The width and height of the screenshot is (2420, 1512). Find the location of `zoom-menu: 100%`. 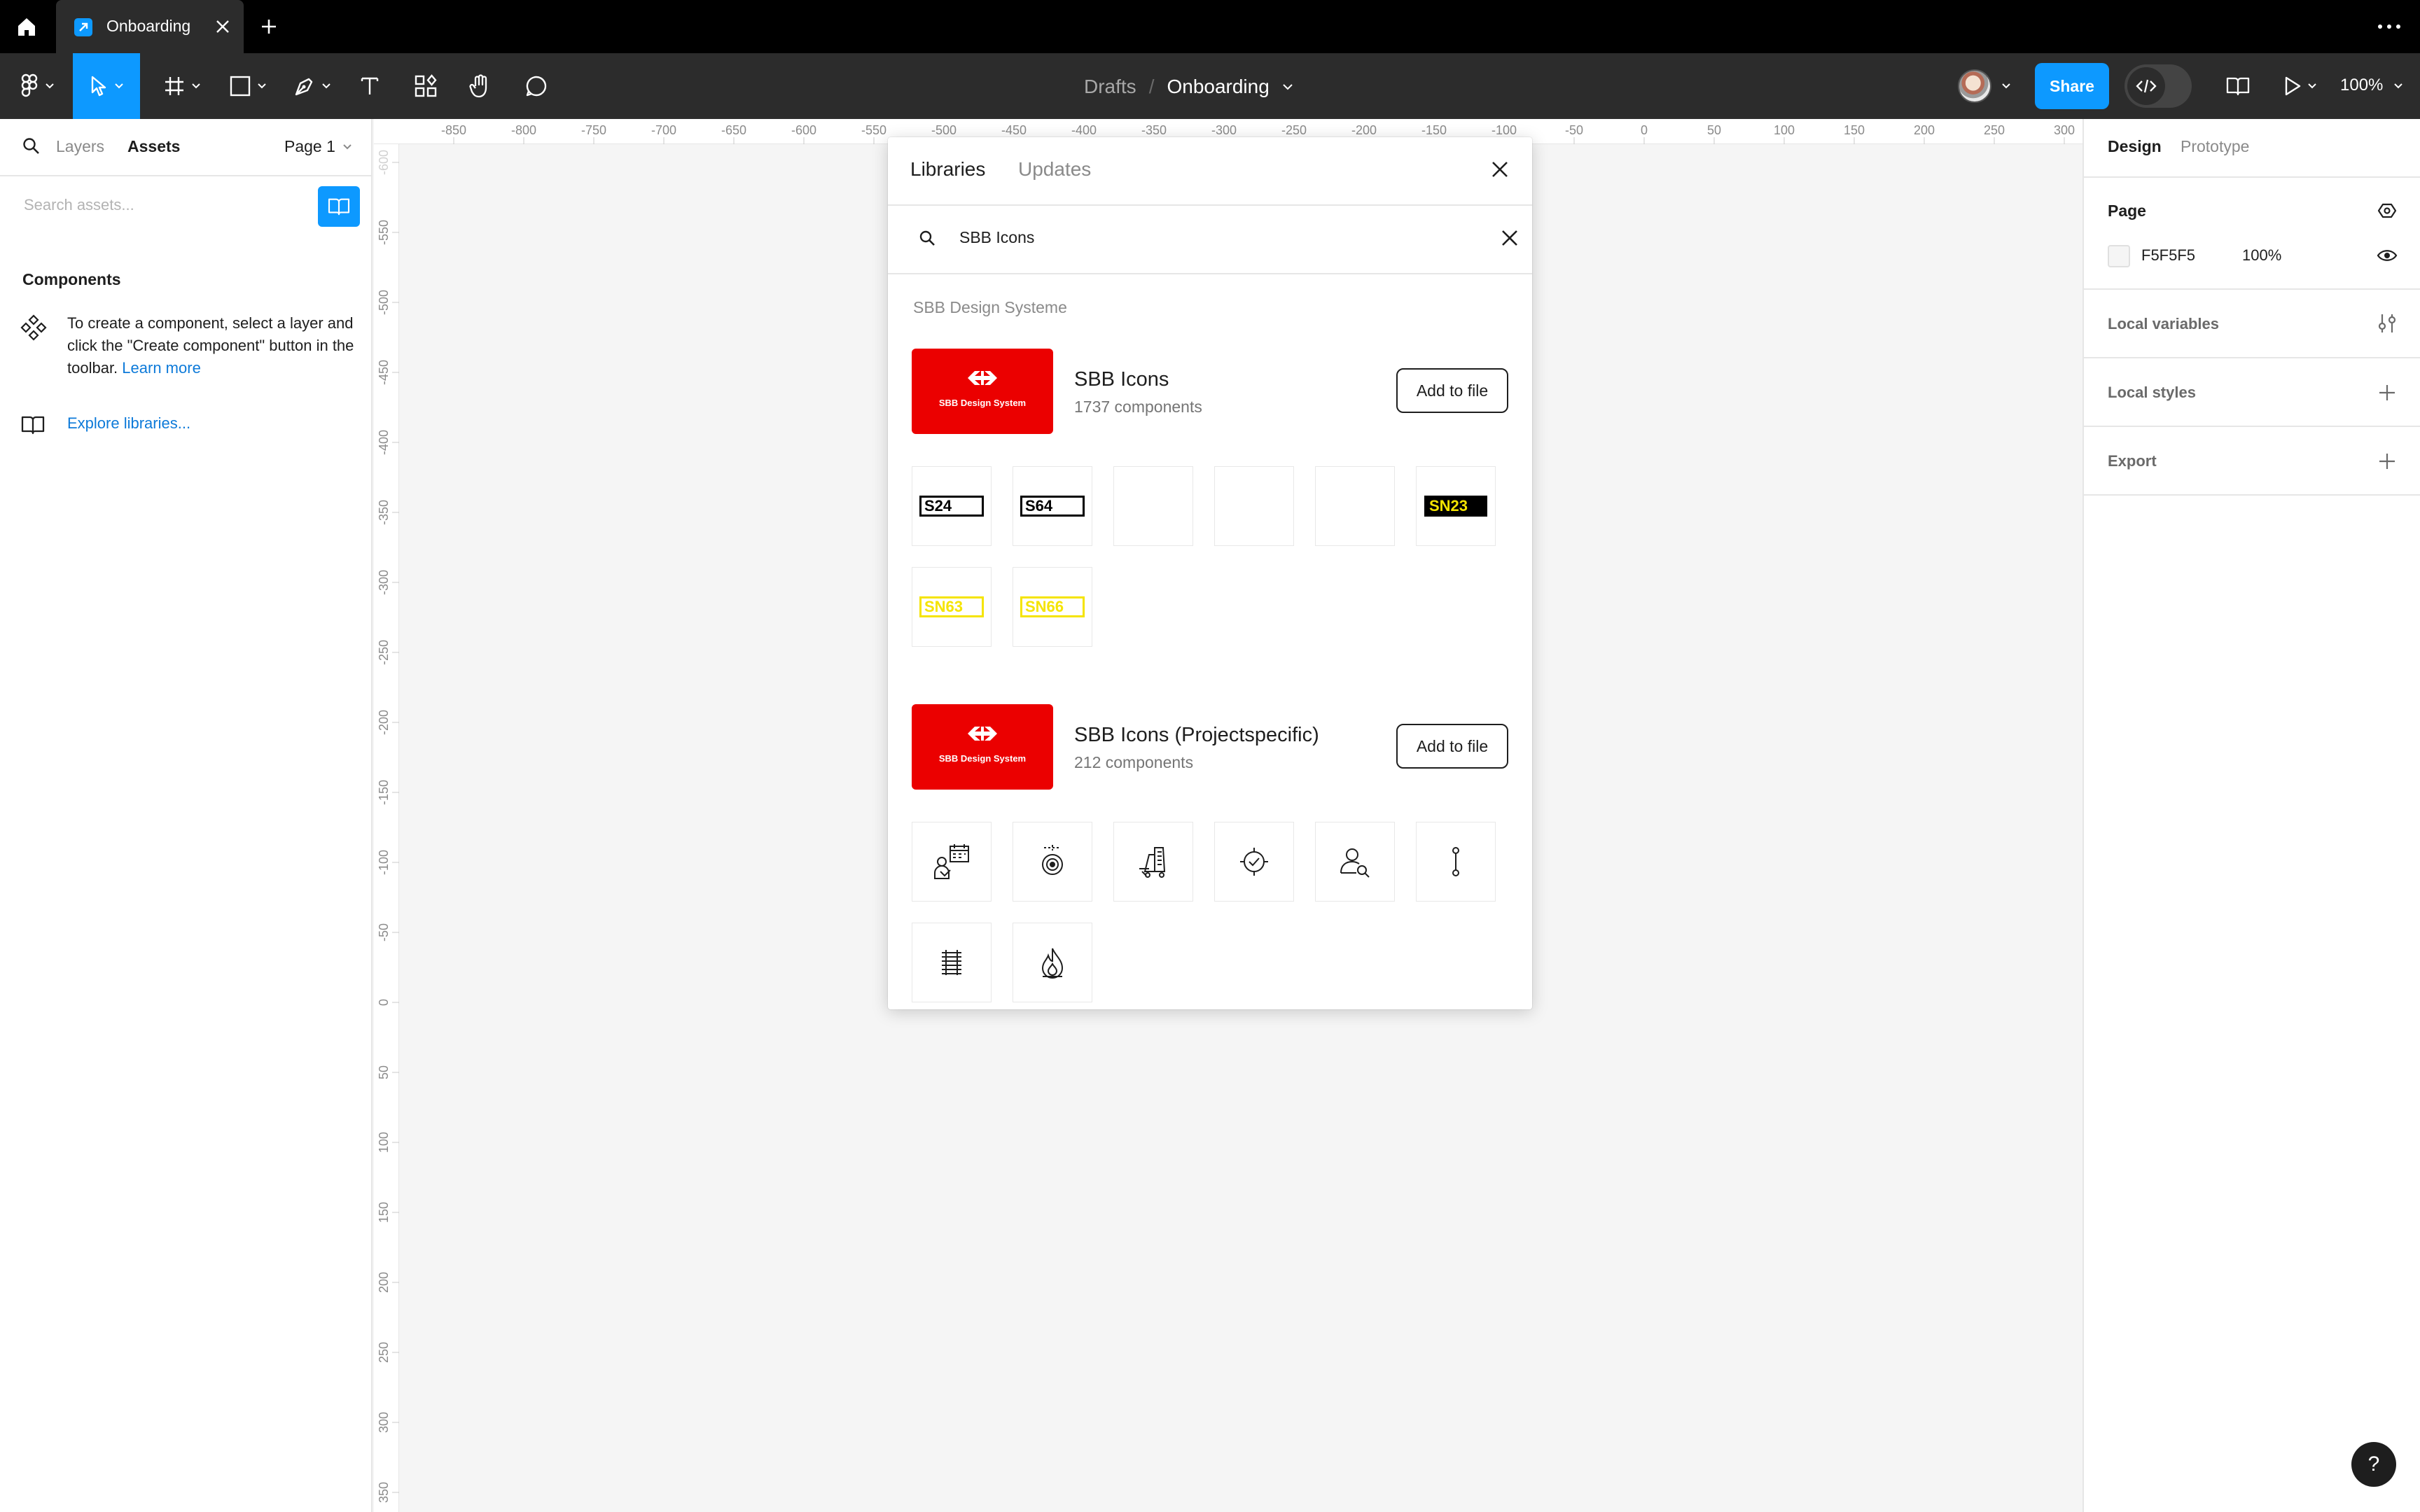

zoom-menu: 100% is located at coordinates (2371, 85).